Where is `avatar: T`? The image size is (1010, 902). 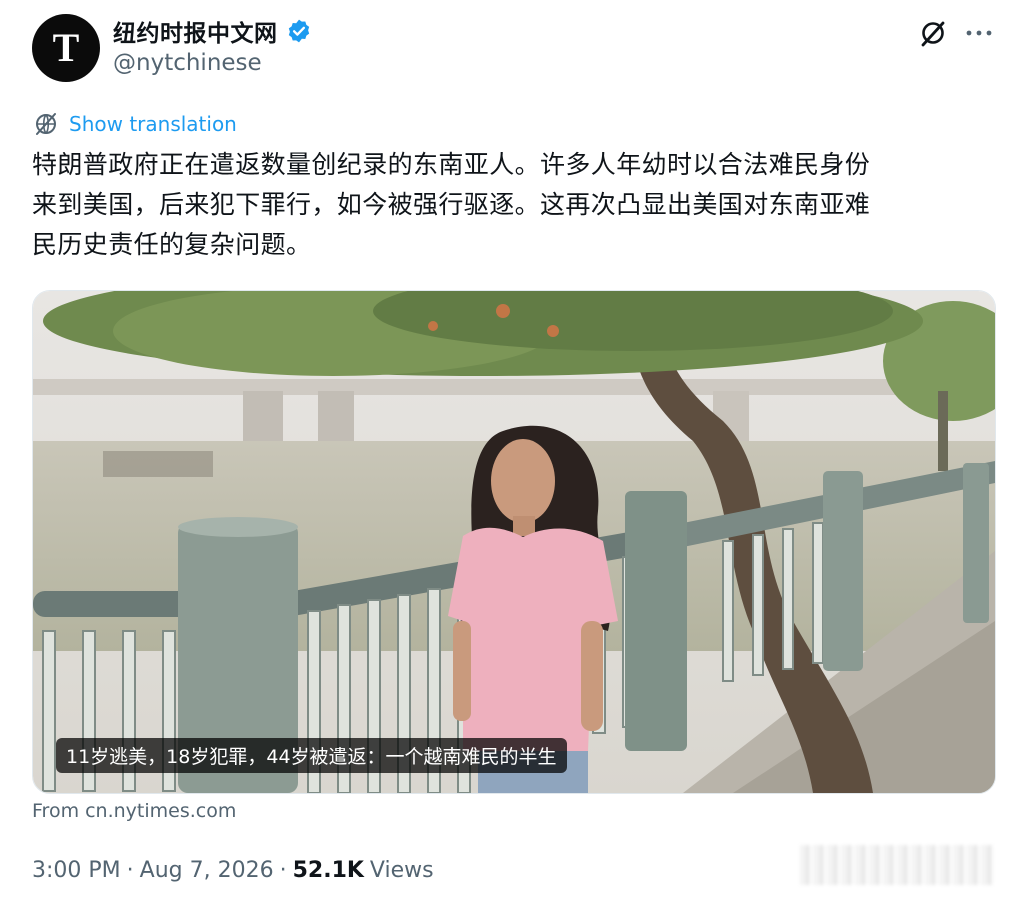 avatar: T is located at coordinates (66, 48).